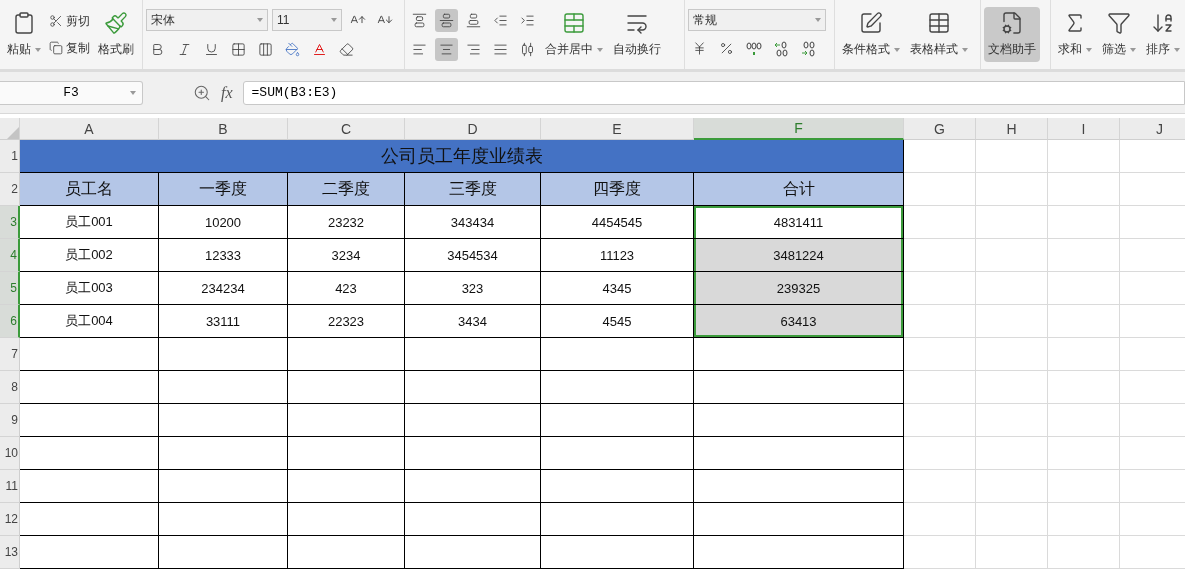 This screenshot has height=574, width=1185. What do you see at coordinates (799, 189) in the screenshot?
I see `column-heading-cell: 合计` at bounding box center [799, 189].